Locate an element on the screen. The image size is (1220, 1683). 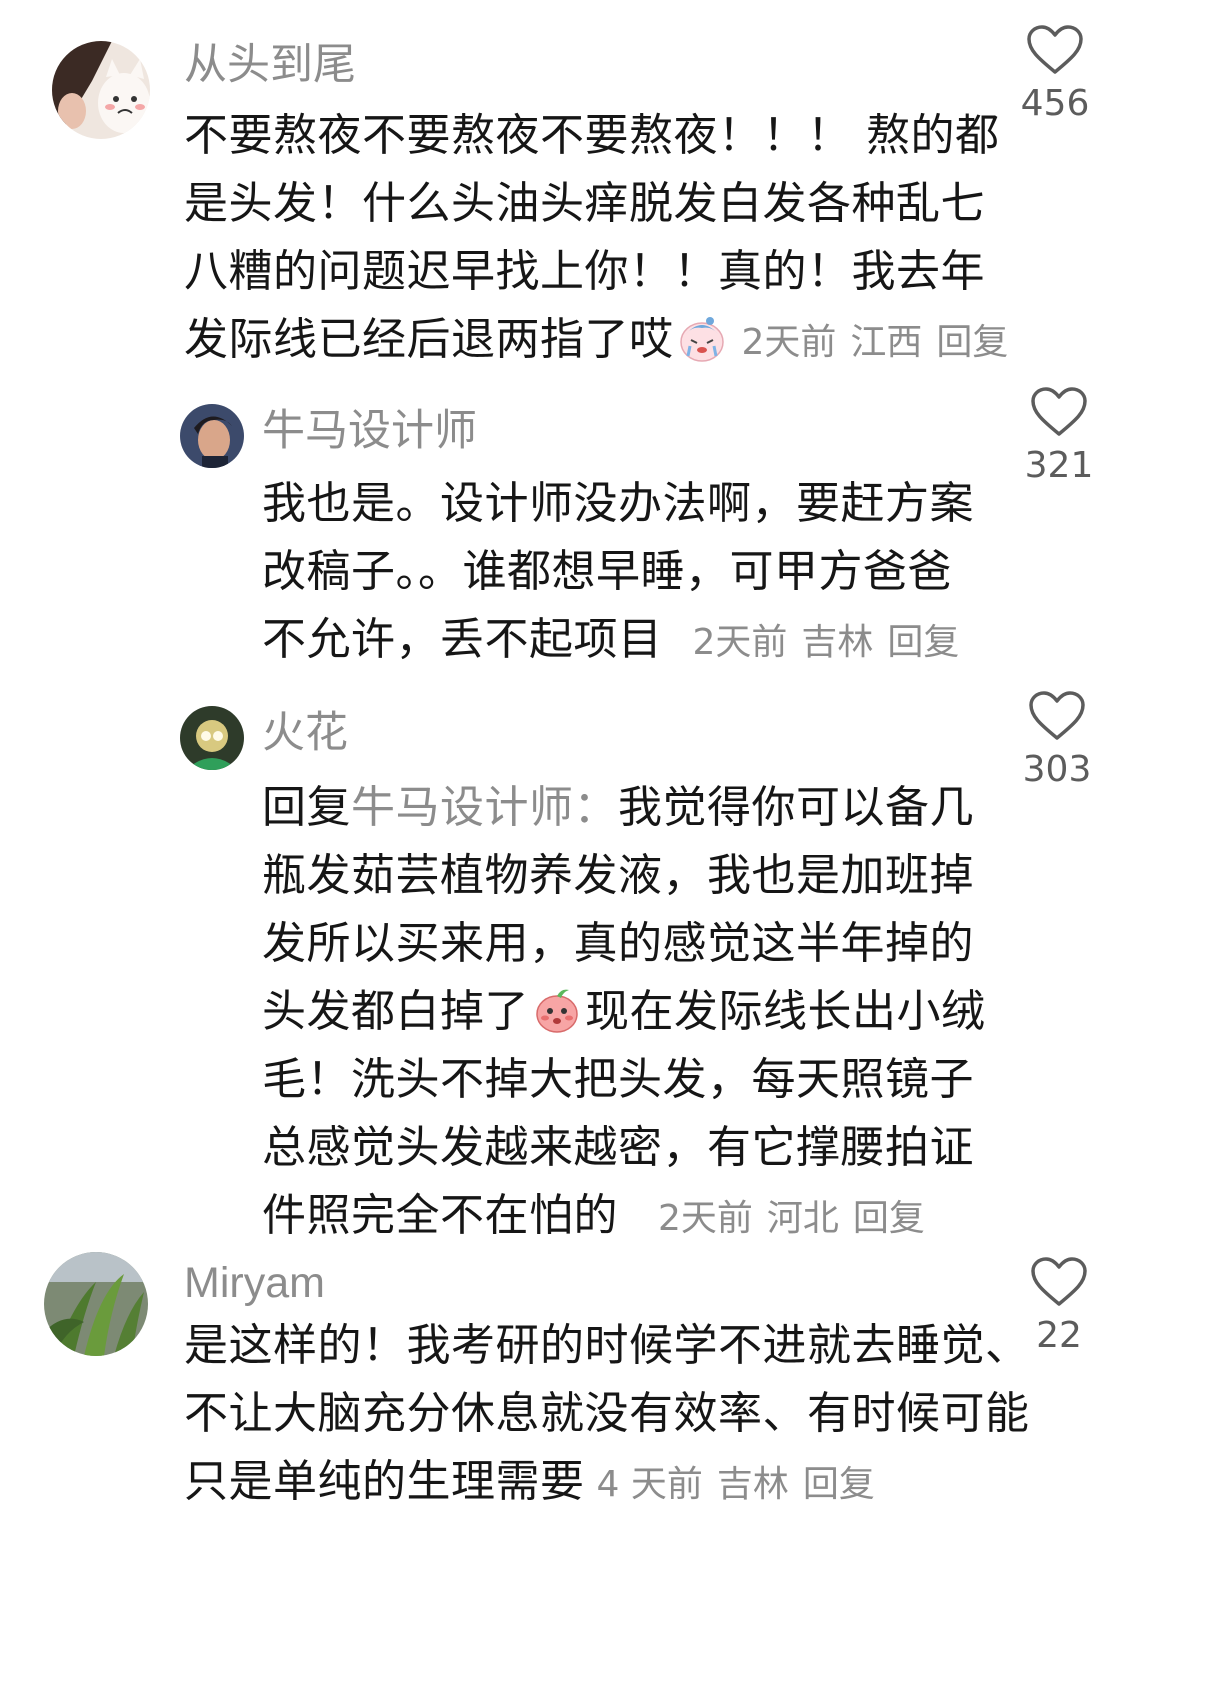
like-button: 321 is located at coordinates (1059, 435).